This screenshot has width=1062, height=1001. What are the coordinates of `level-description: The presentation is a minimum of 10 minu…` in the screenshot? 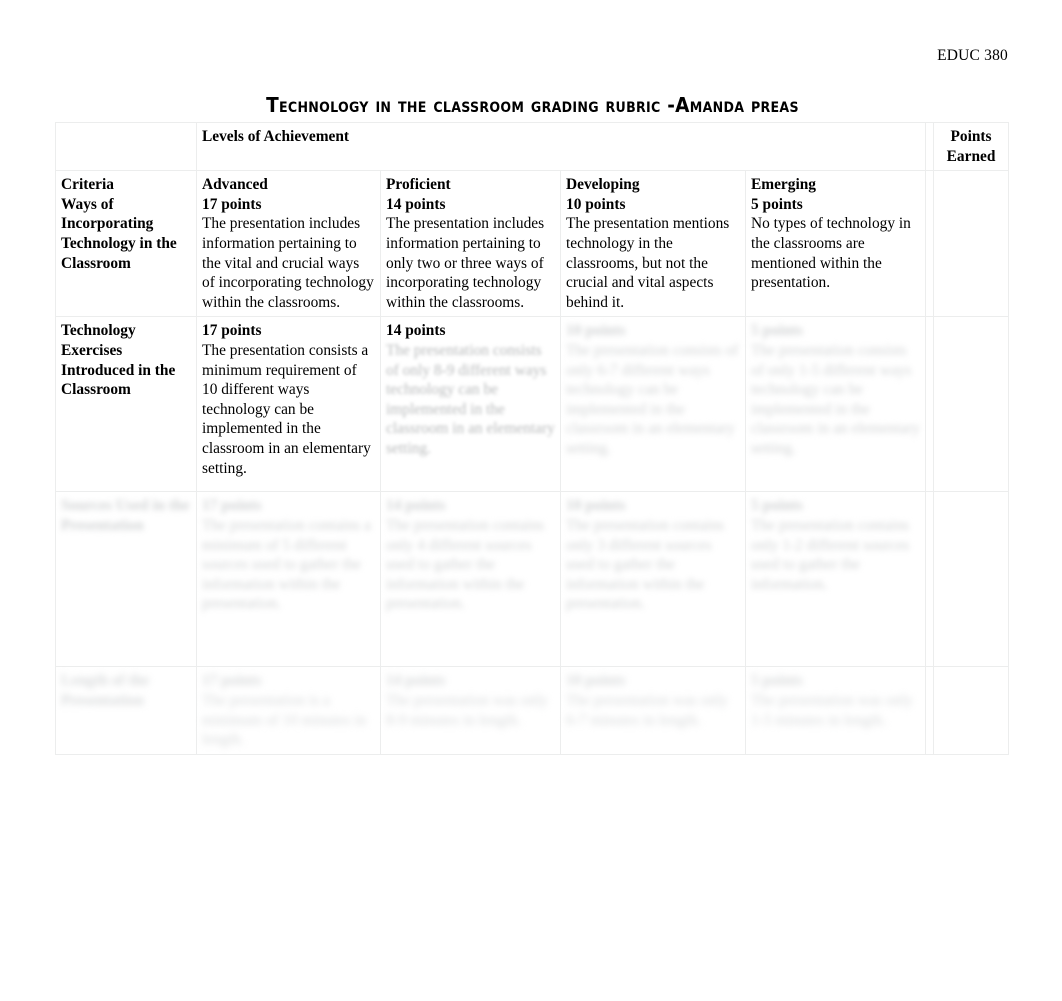 It's located at (284, 720).